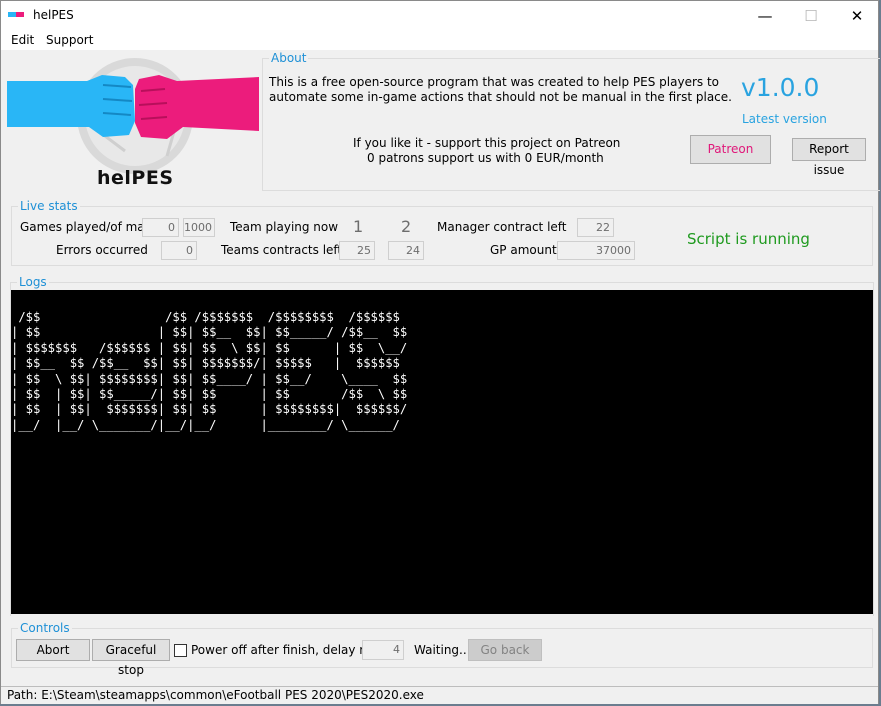  Describe the element at coordinates (33, 282) in the screenshot. I see `logs-legend: Logs` at that location.